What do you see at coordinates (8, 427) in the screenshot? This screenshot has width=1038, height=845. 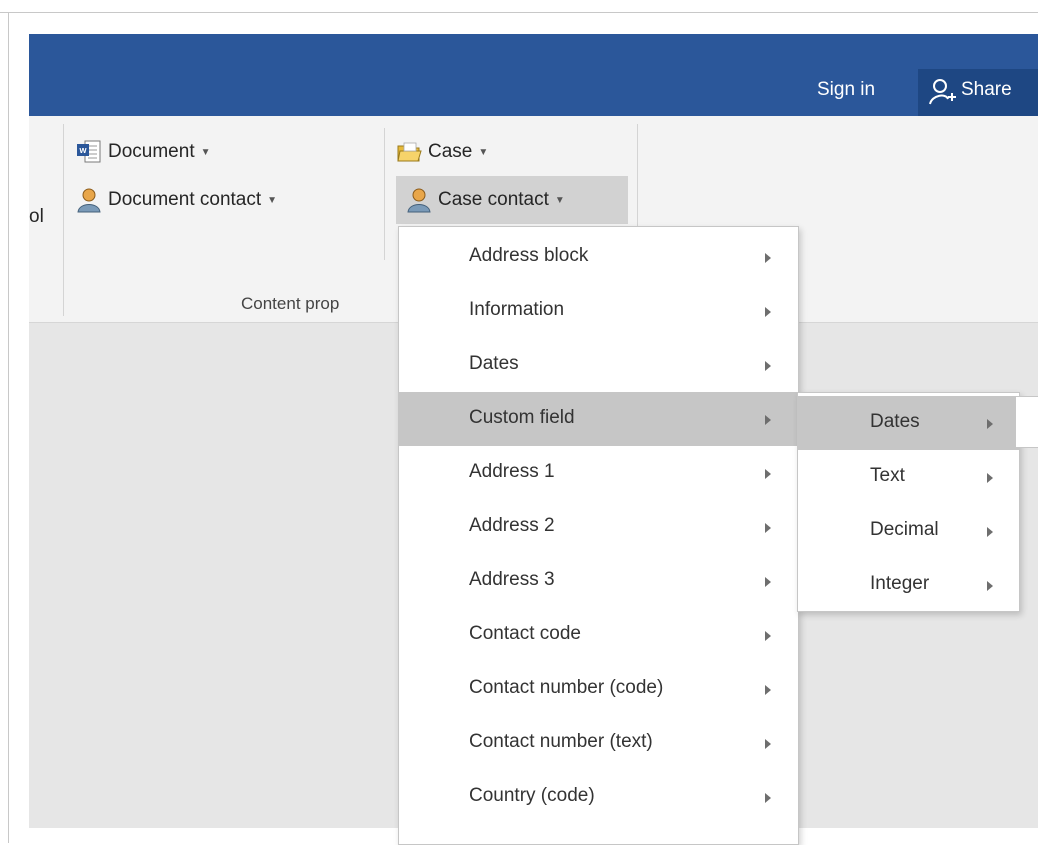 I see `window-frame-left` at bounding box center [8, 427].